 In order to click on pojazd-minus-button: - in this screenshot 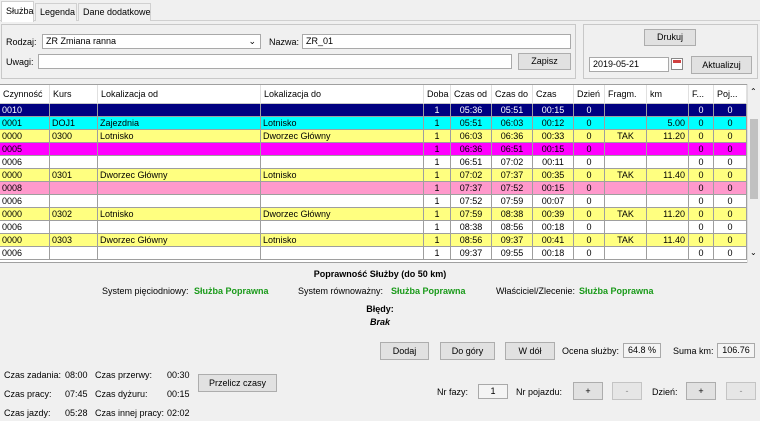, I will do `click(627, 391)`.